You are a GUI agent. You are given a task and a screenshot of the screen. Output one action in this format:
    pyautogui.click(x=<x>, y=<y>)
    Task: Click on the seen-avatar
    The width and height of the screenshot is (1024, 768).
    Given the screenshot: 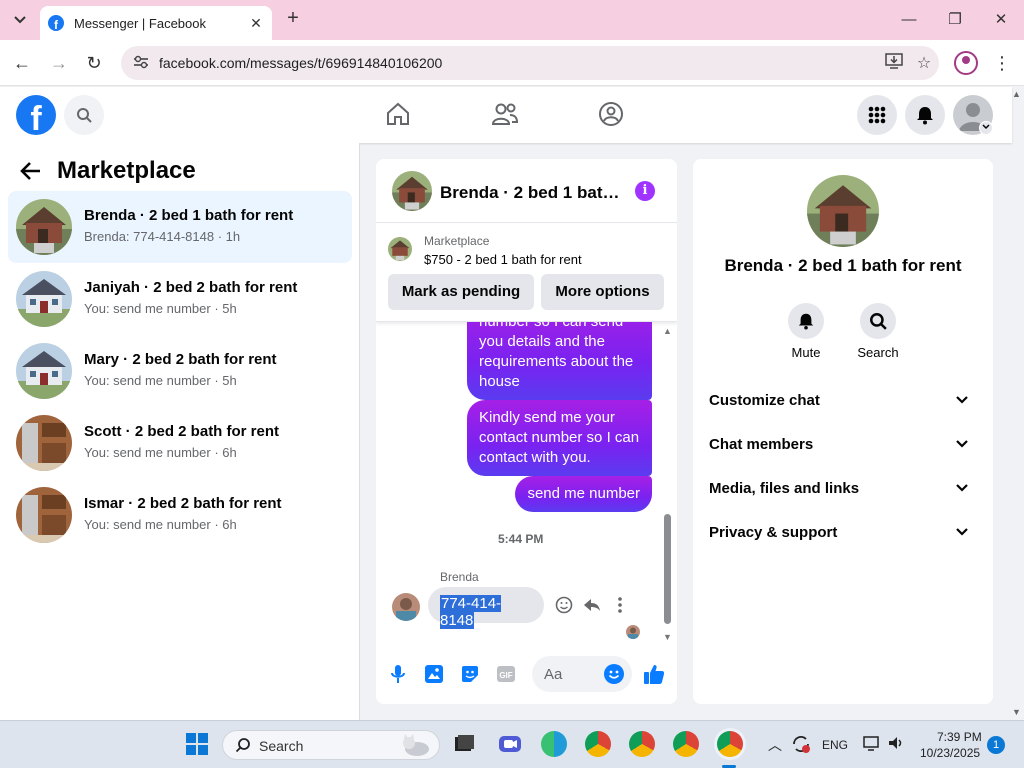 What is the action you would take?
    pyautogui.click(x=633, y=632)
    